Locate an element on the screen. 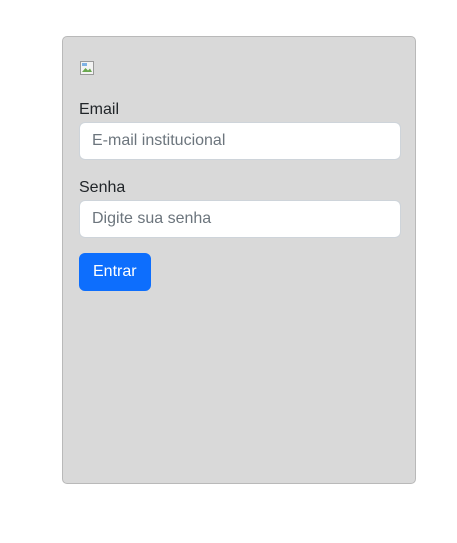  password-label: Senha is located at coordinates (102, 187).